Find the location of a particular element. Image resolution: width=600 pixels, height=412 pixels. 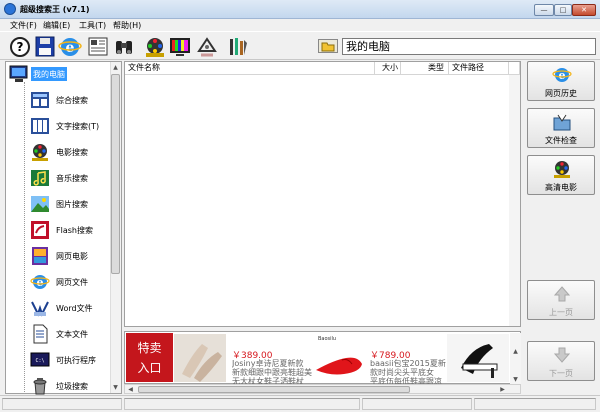

app-icon is located at coordinates (10, 9).